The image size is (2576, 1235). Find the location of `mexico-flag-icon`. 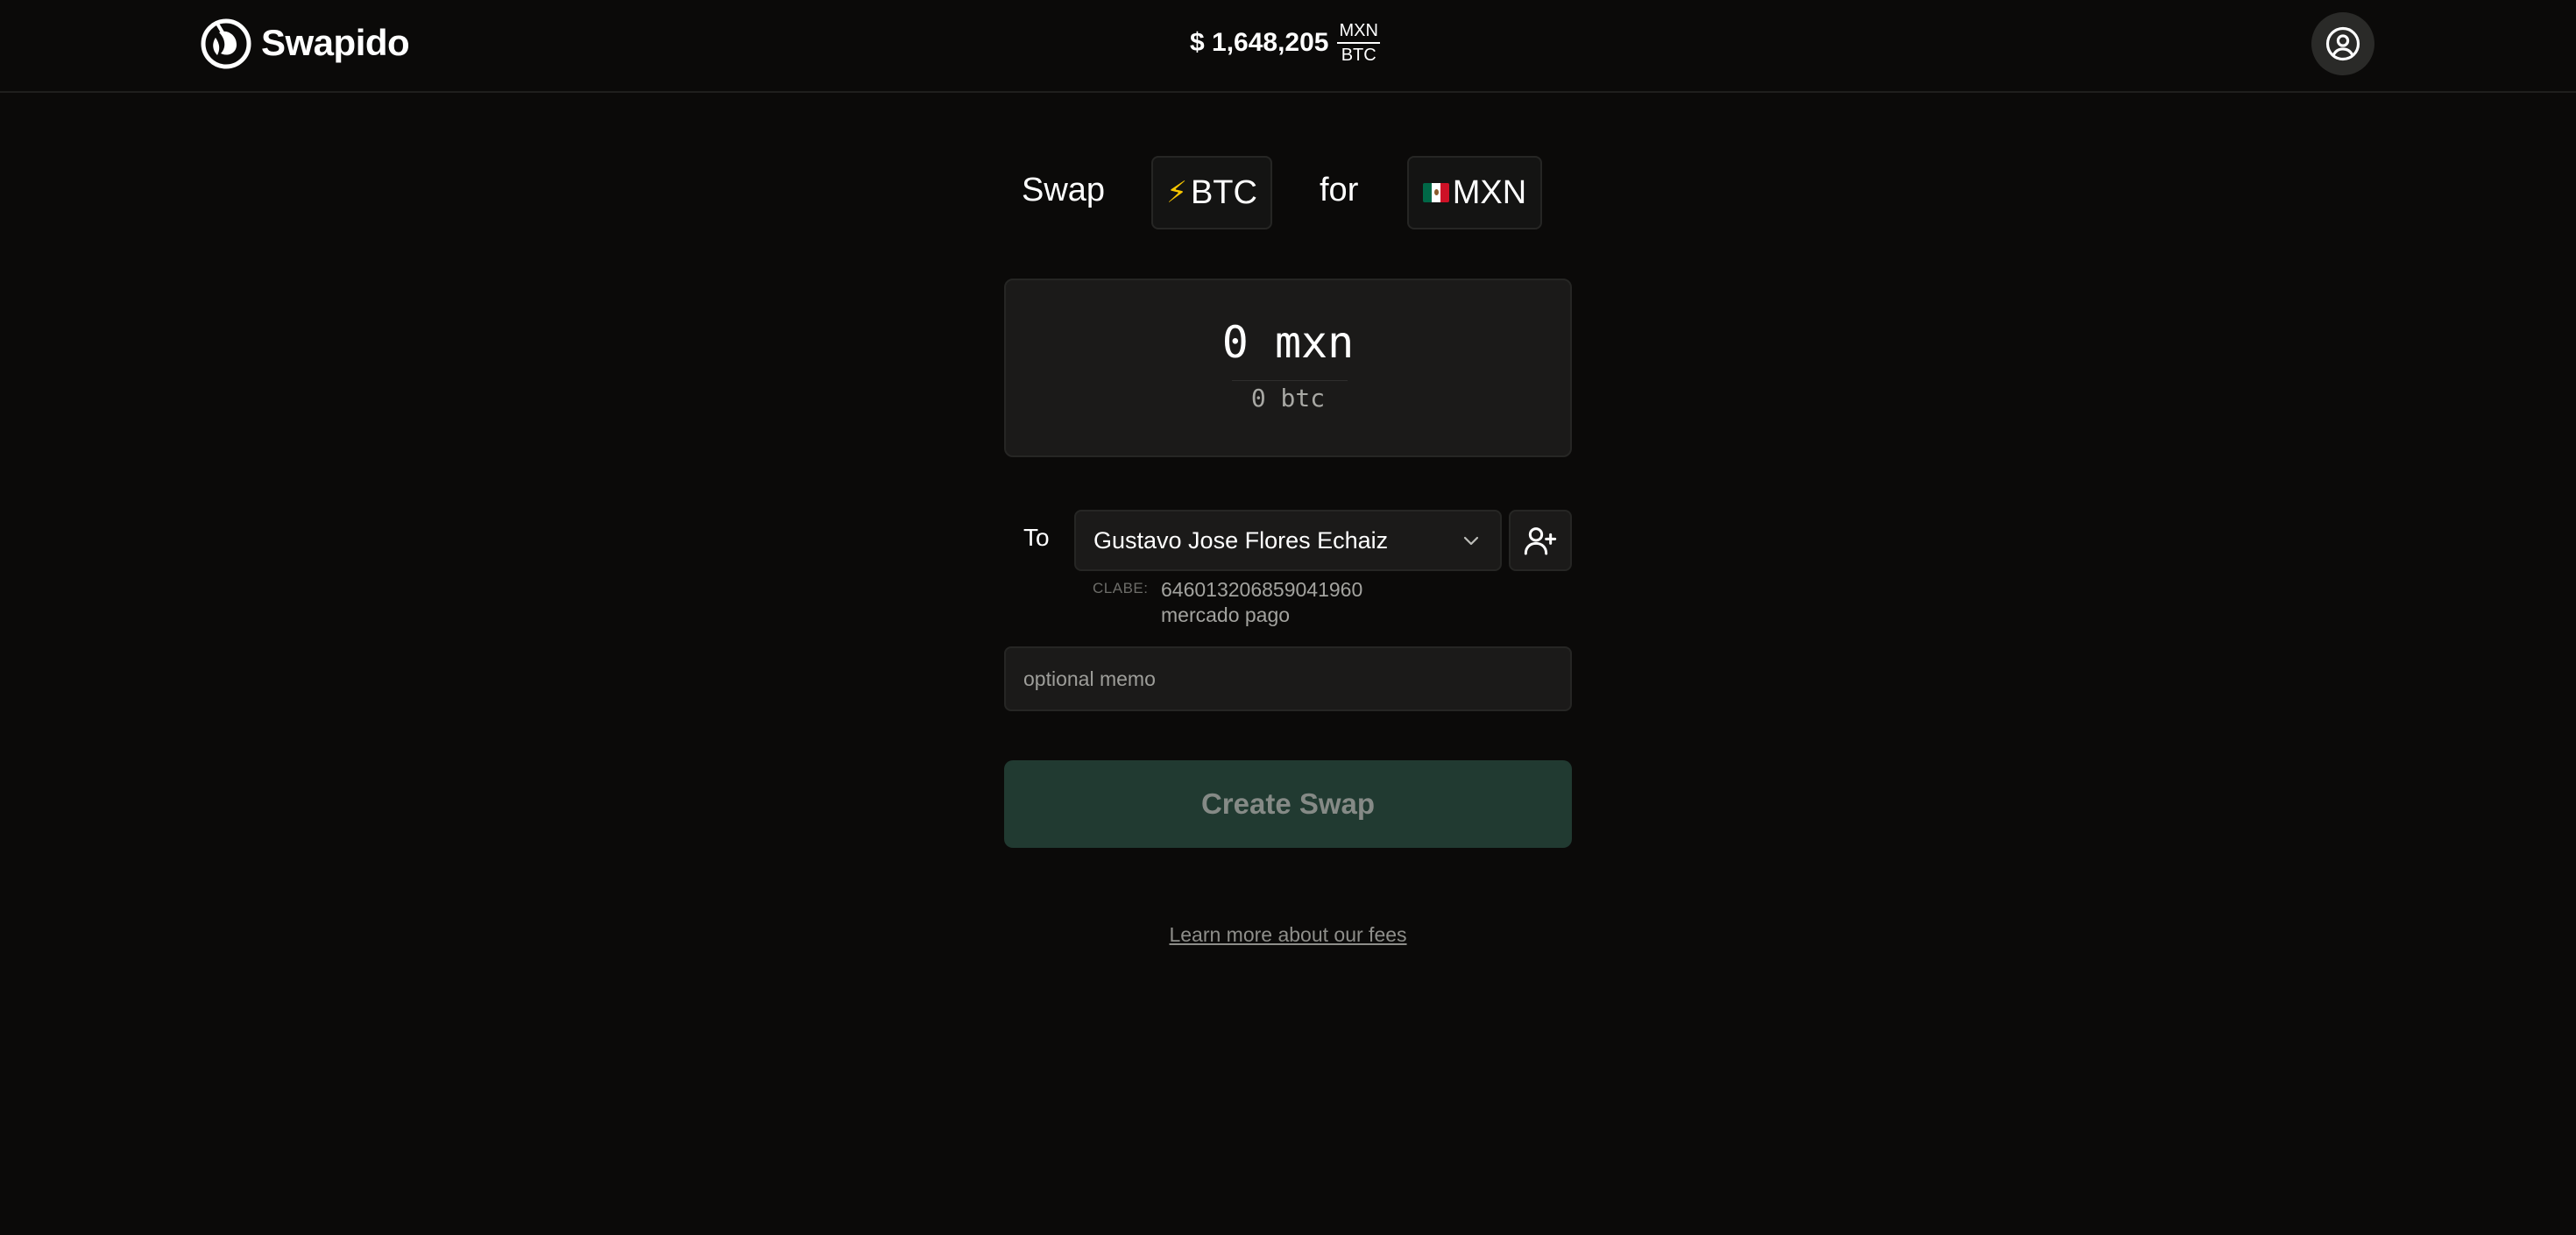

mexico-flag-icon is located at coordinates (1435, 192).